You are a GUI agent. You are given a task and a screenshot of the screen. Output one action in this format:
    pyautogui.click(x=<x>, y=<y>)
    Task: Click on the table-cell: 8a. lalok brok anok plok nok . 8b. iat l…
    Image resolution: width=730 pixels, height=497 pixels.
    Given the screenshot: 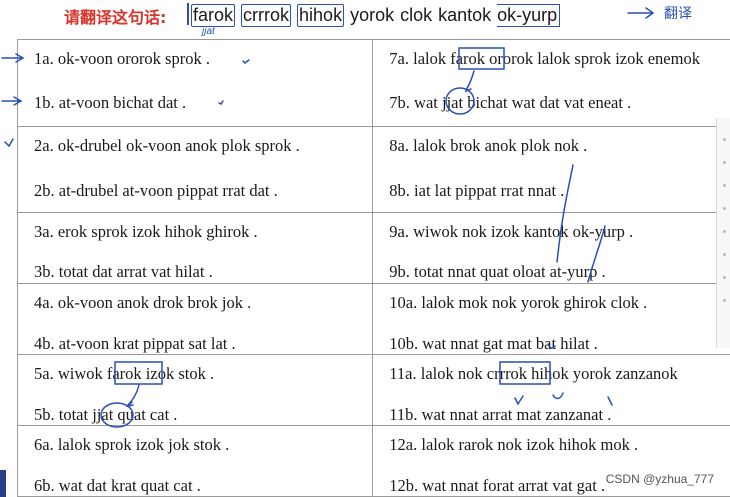 What is the action you would take?
    pyautogui.click(x=551, y=169)
    